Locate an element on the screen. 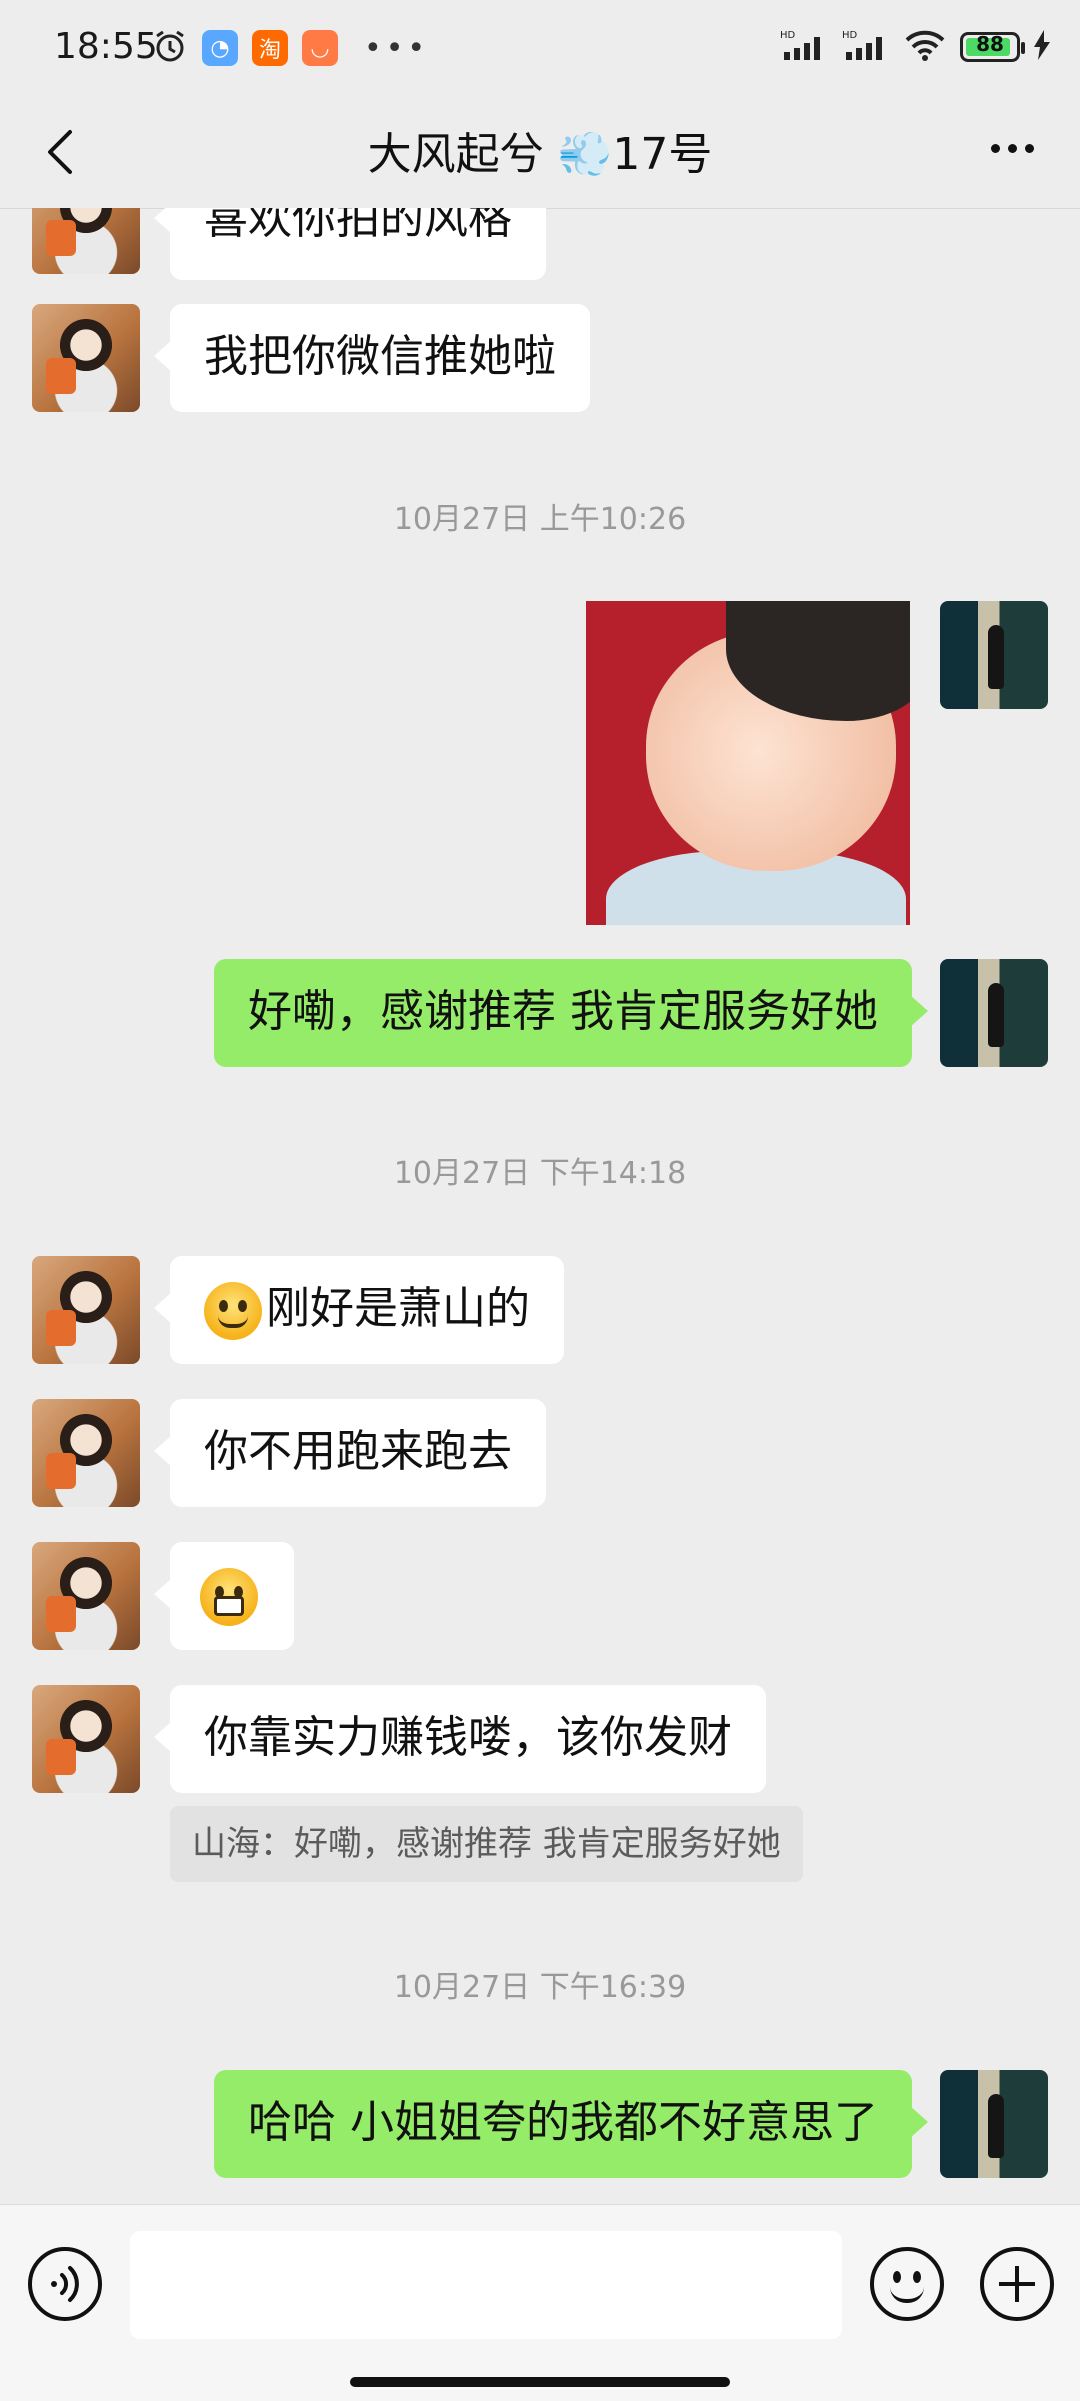  more-notifications-icon: ••• is located at coordinates (397, 48).